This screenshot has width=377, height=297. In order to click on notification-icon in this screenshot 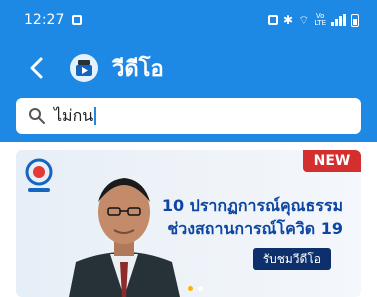, I will do `click(77, 20)`.